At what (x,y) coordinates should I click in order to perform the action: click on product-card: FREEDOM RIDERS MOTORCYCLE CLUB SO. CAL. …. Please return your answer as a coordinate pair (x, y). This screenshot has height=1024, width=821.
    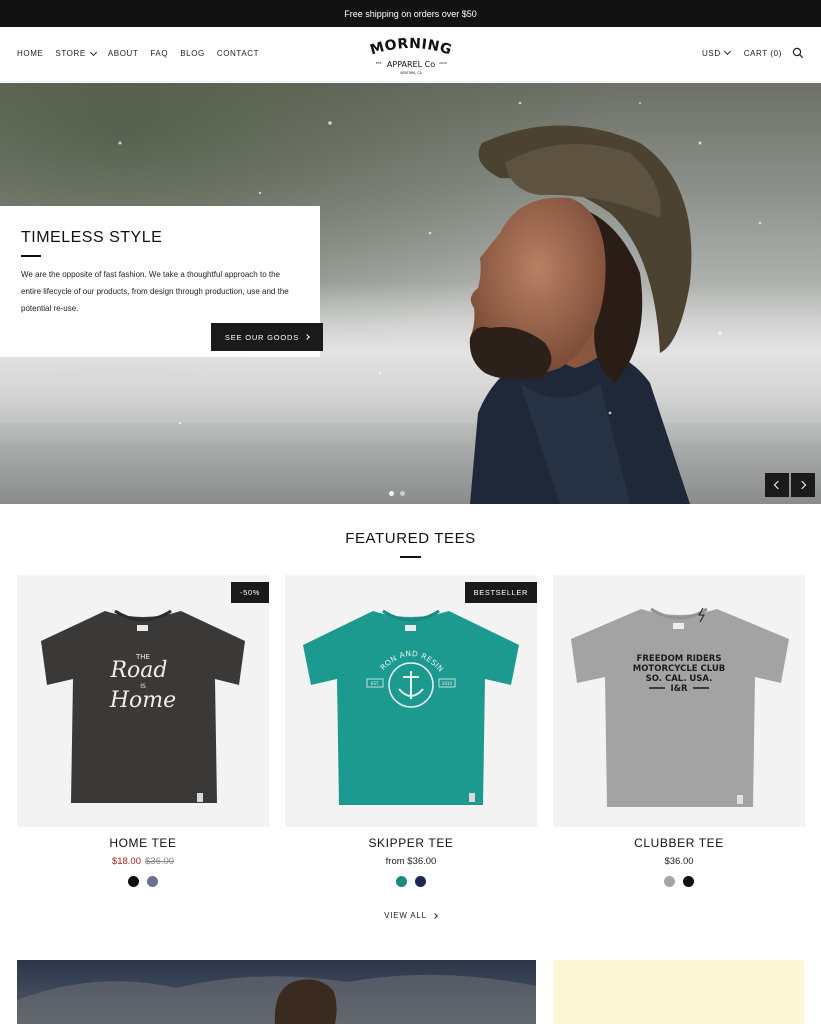
    Looking at the image, I should click on (679, 731).